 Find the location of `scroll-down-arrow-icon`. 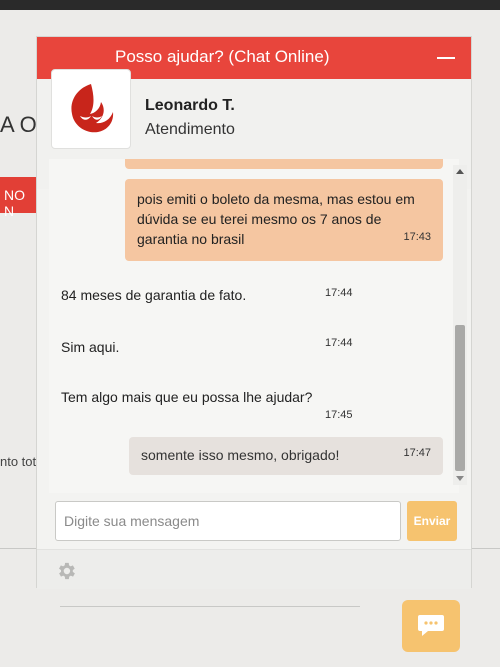

scroll-down-arrow-icon is located at coordinates (460, 478).